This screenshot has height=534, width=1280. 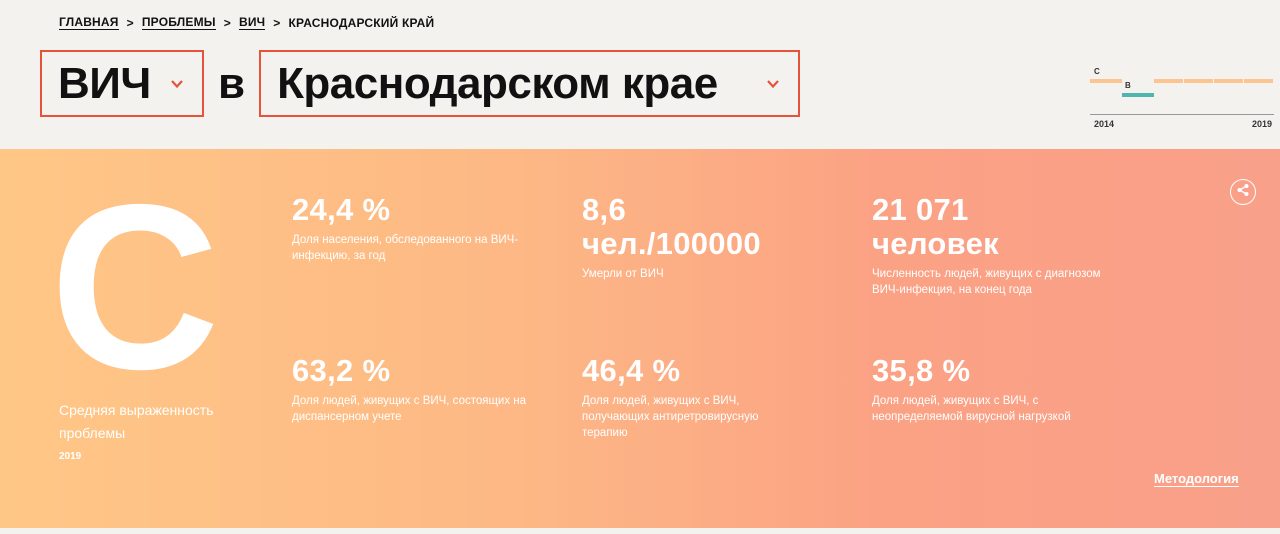 What do you see at coordinates (497, 83) in the screenshot?
I see `region-select-value: Краснодарском крае` at bounding box center [497, 83].